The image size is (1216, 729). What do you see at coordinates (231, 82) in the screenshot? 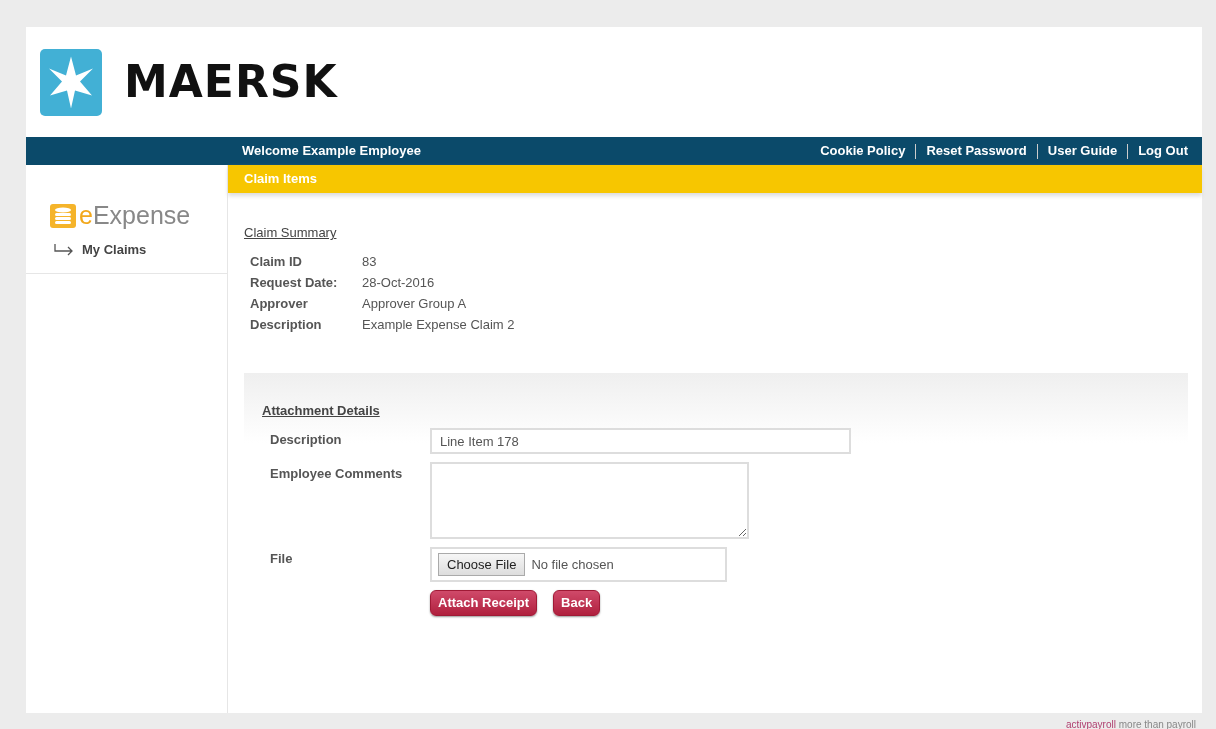
I see `brand-name: MAERSK` at bounding box center [231, 82].